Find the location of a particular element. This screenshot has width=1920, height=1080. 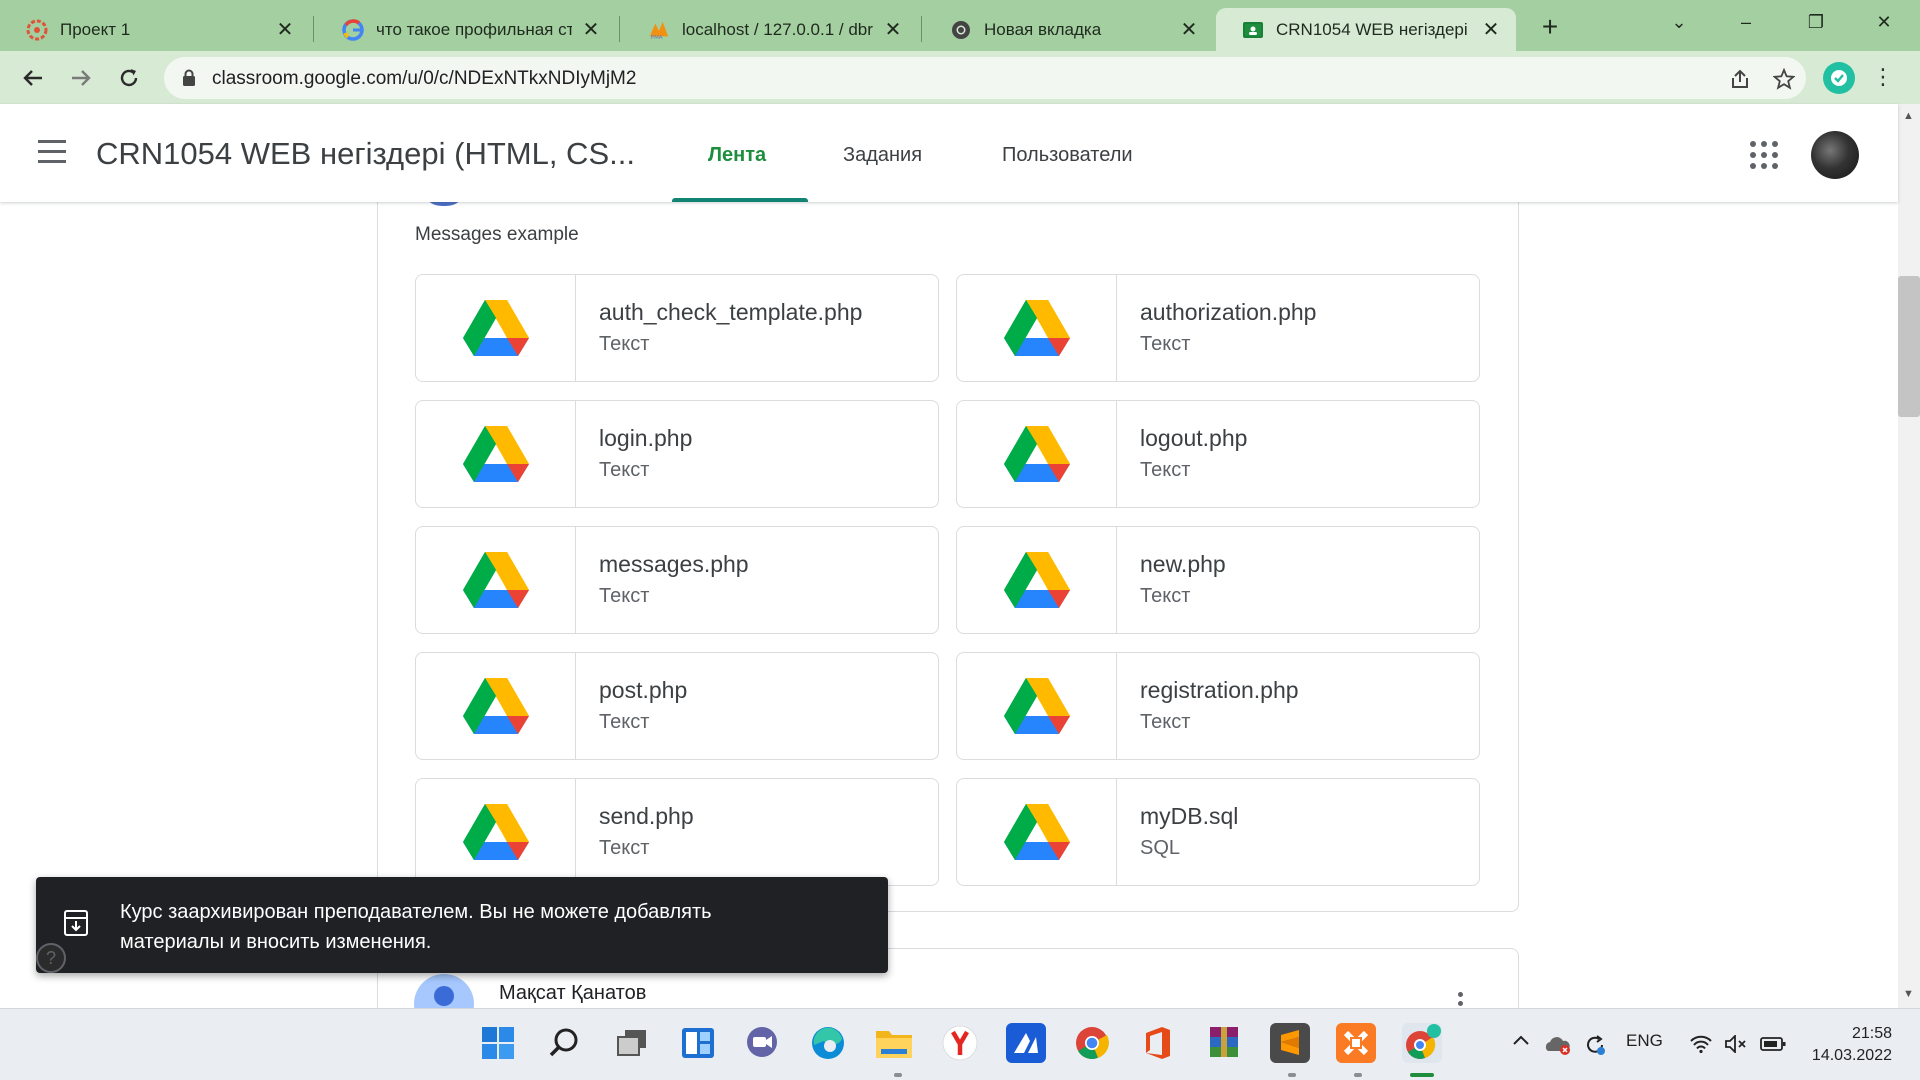

browser-tab-5-active: CRN1054 WEB негіздері ( ✕ is located at coordinates (1366, 29).